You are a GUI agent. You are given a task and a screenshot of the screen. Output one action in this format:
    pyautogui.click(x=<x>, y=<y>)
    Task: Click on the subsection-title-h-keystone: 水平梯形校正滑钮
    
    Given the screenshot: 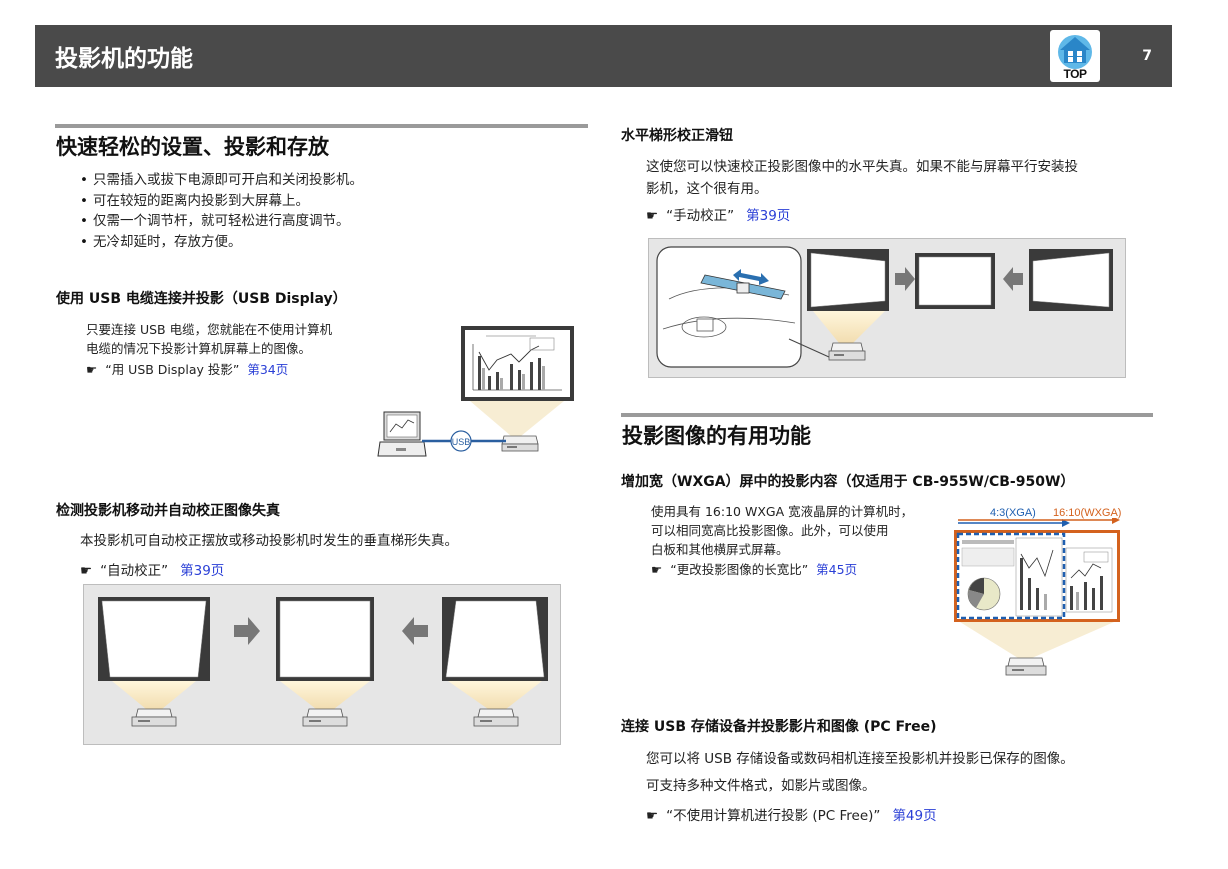 What is the action you would take?
    pyautogui.click(x=677, y=136)
    